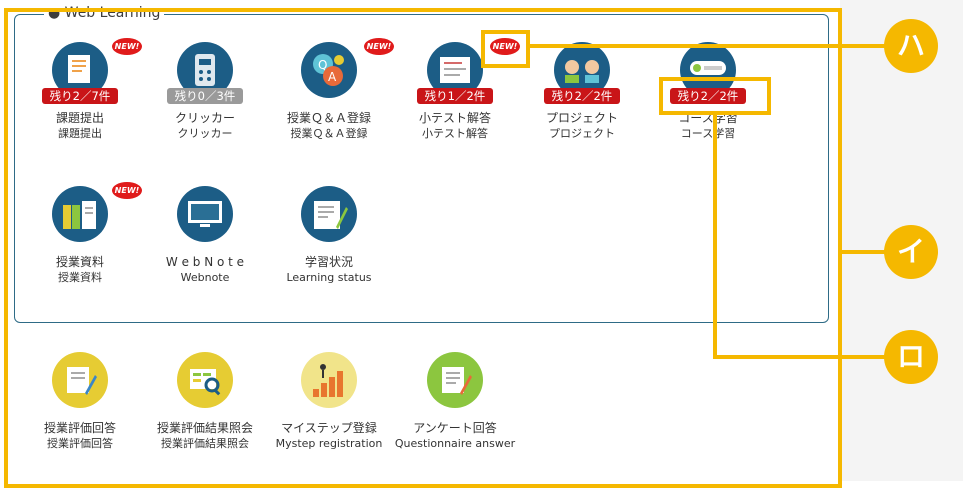 The width and height of the screenshot is (963, 488). Describe the element at coordinates (715, 235) in the screenshot. I see `connector-ro-vertical` at that location.